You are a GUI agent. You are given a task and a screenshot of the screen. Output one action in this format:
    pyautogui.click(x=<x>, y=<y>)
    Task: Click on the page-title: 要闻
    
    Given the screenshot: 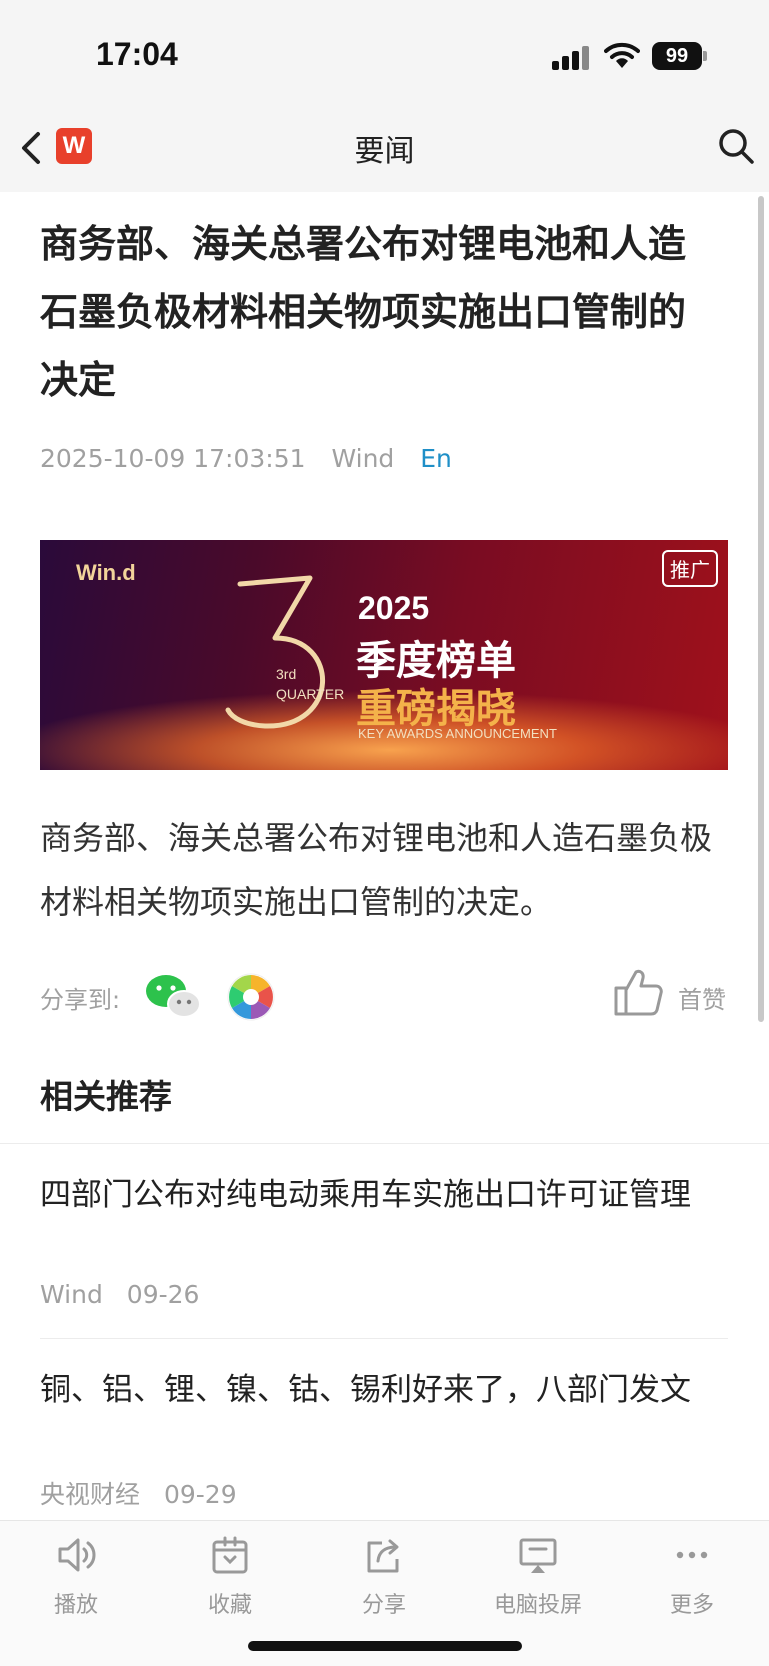 What is the action you would take?
    pyautogui.click(x=384, y=151)
    